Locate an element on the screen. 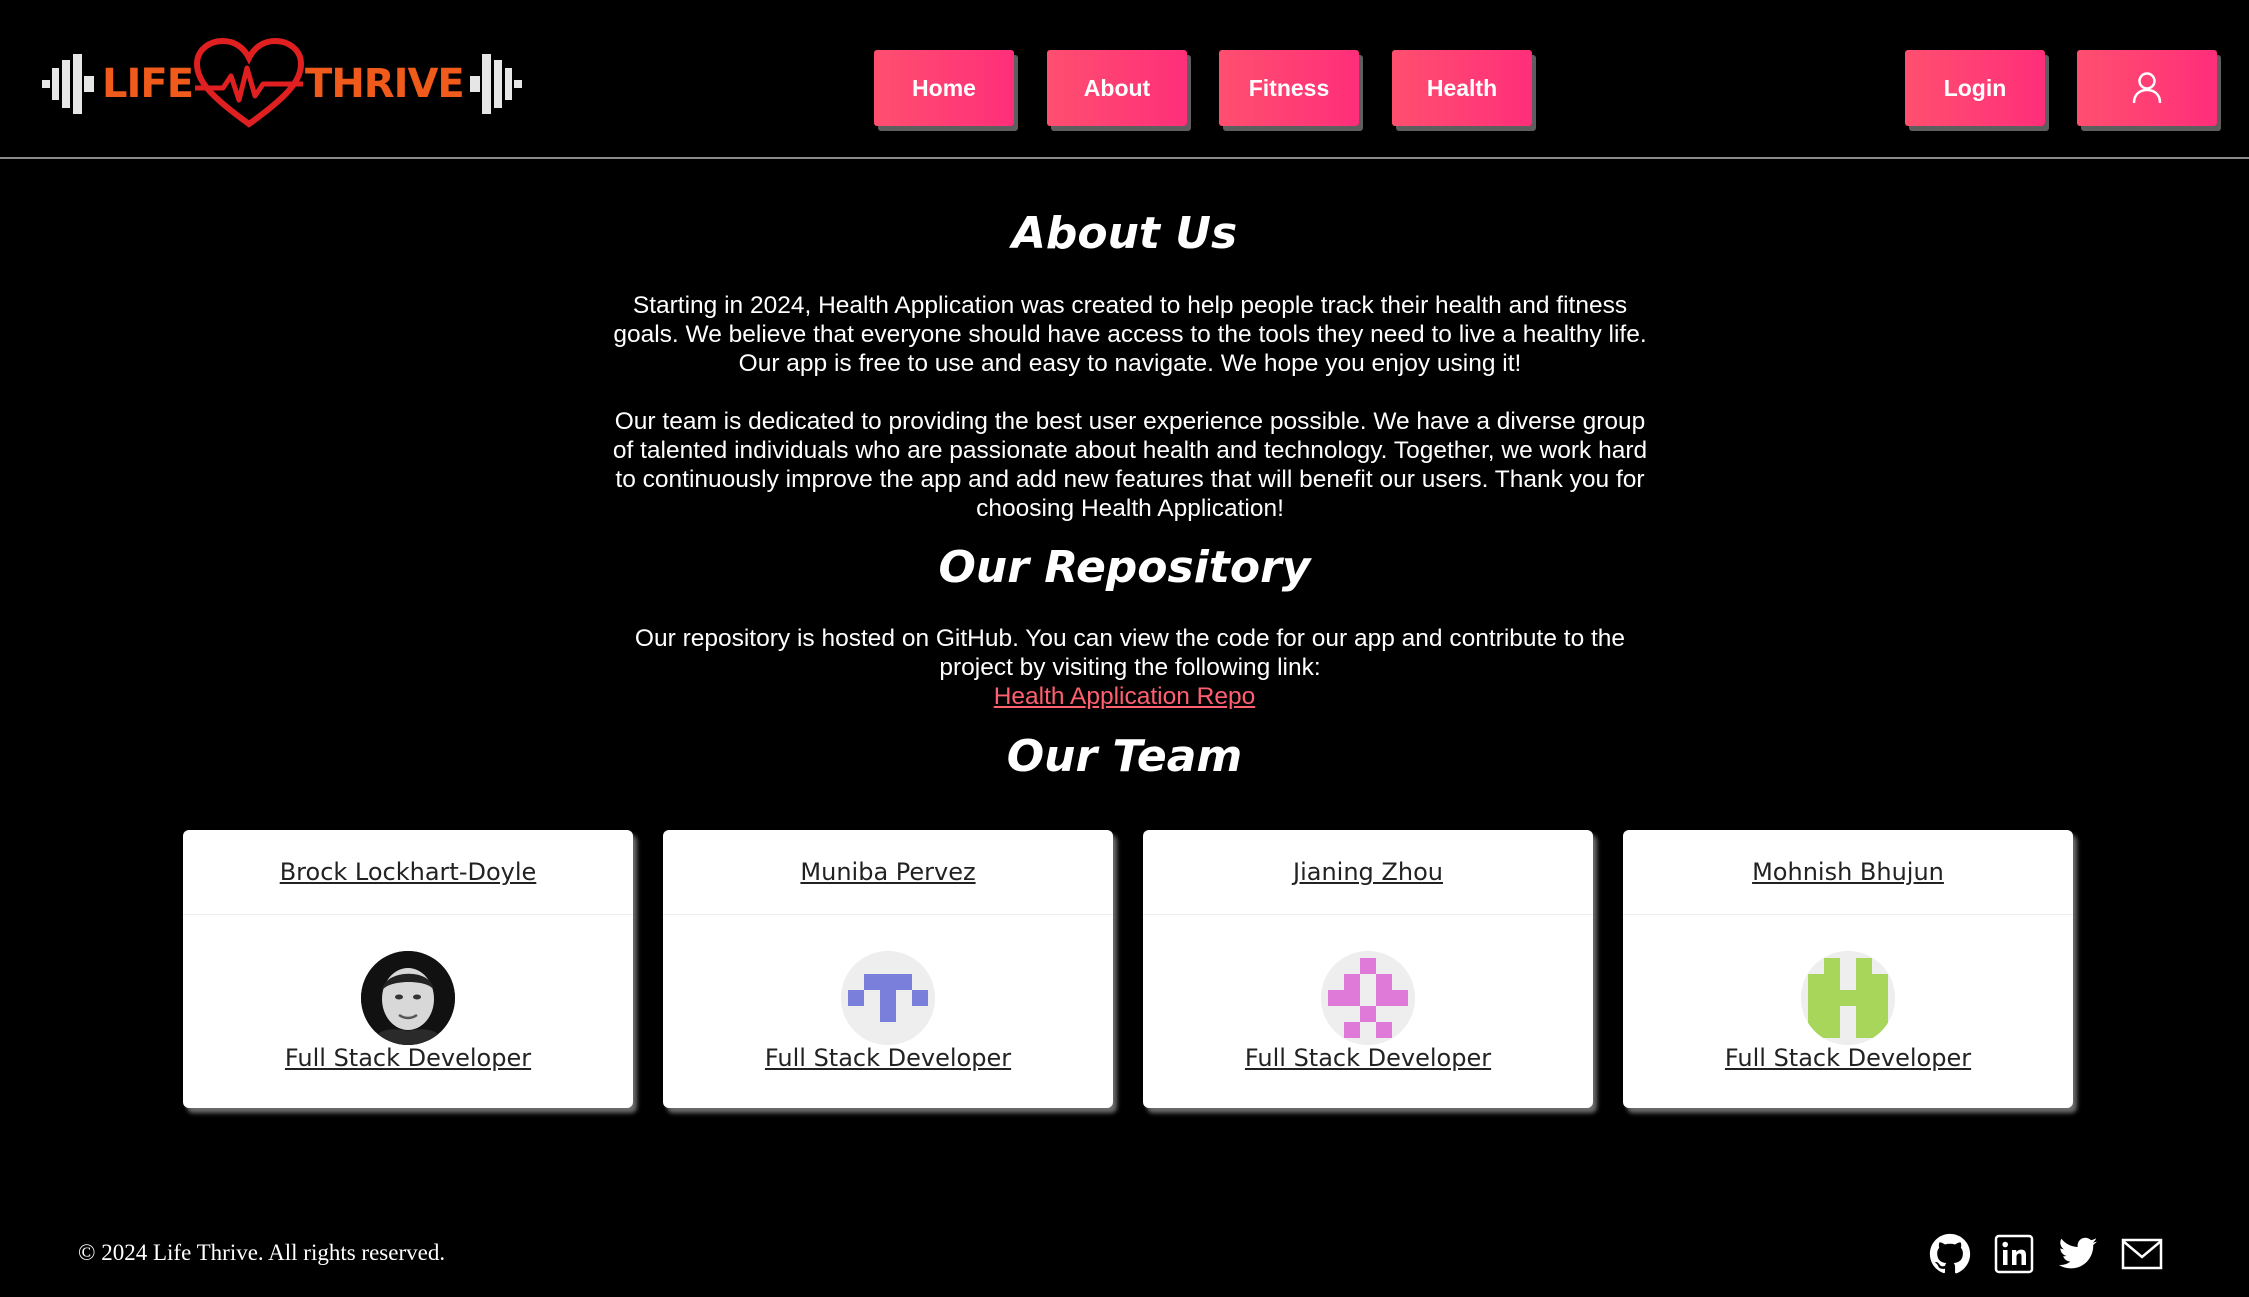 This screenshot has height=1297, width=2249. logo-word-thrive: THRIVE is located at coordinates (385, 84).